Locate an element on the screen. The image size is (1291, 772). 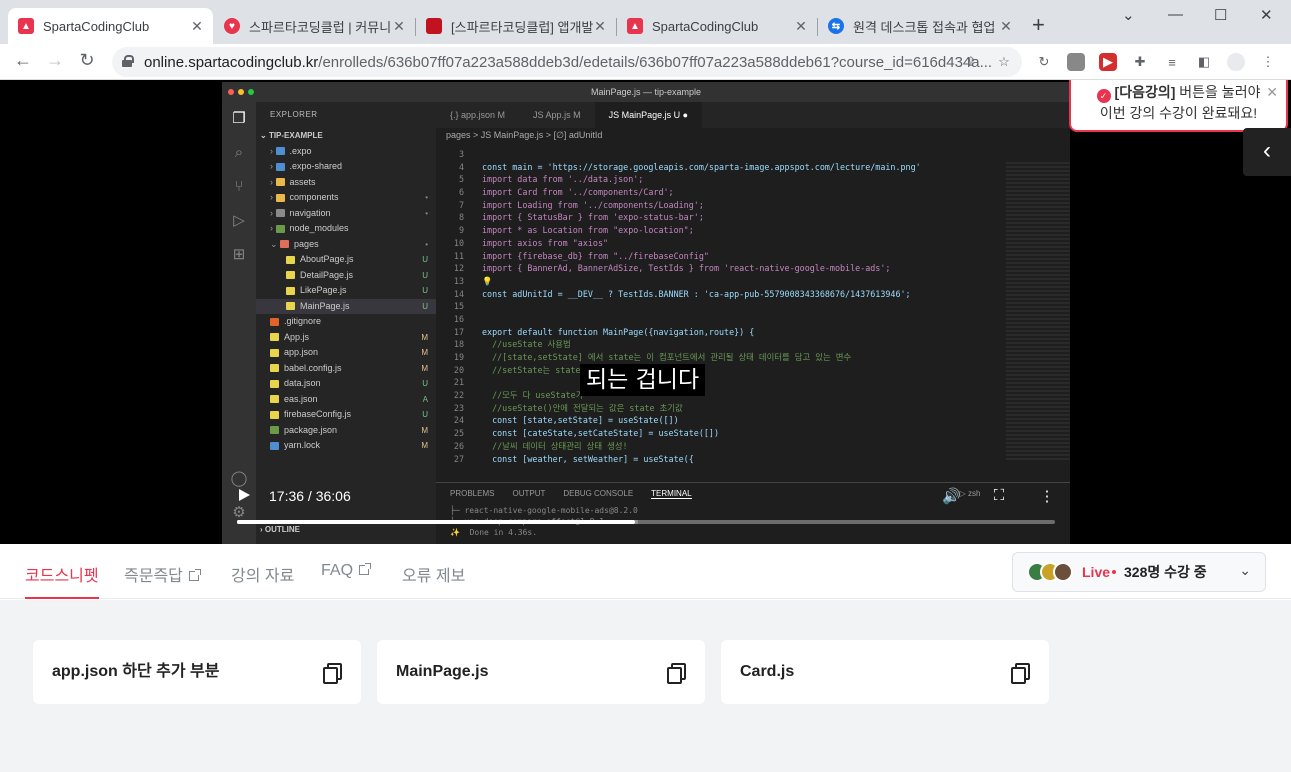
live-viewers-button: Live 328명 수강 중 ⌄ is located at coordinates (1139, 572).